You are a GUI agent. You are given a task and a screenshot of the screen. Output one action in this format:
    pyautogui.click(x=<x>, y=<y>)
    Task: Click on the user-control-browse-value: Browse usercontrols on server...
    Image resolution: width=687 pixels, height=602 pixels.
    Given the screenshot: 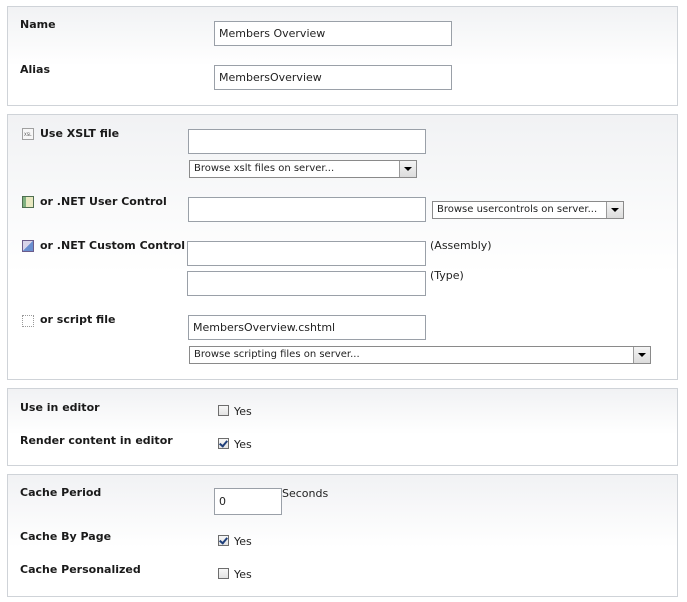 What is the action you would take?
    pyautogui.click(x=517, y=209)
    